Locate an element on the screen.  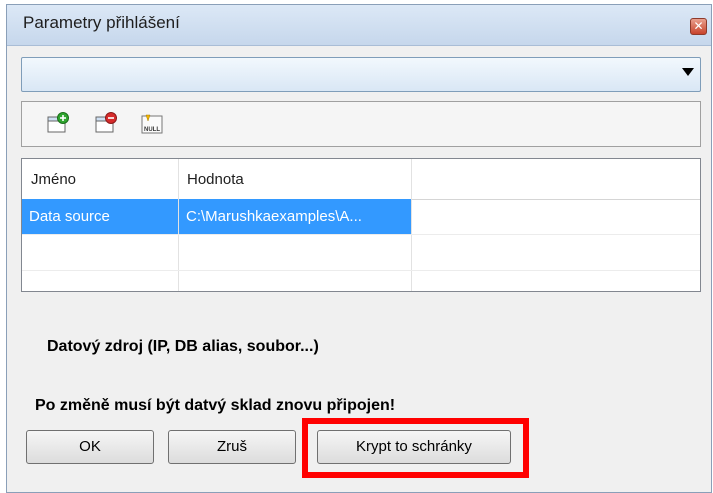
title-bar: Parametry přihlášení ✕ is located at coordinates (359, 25).